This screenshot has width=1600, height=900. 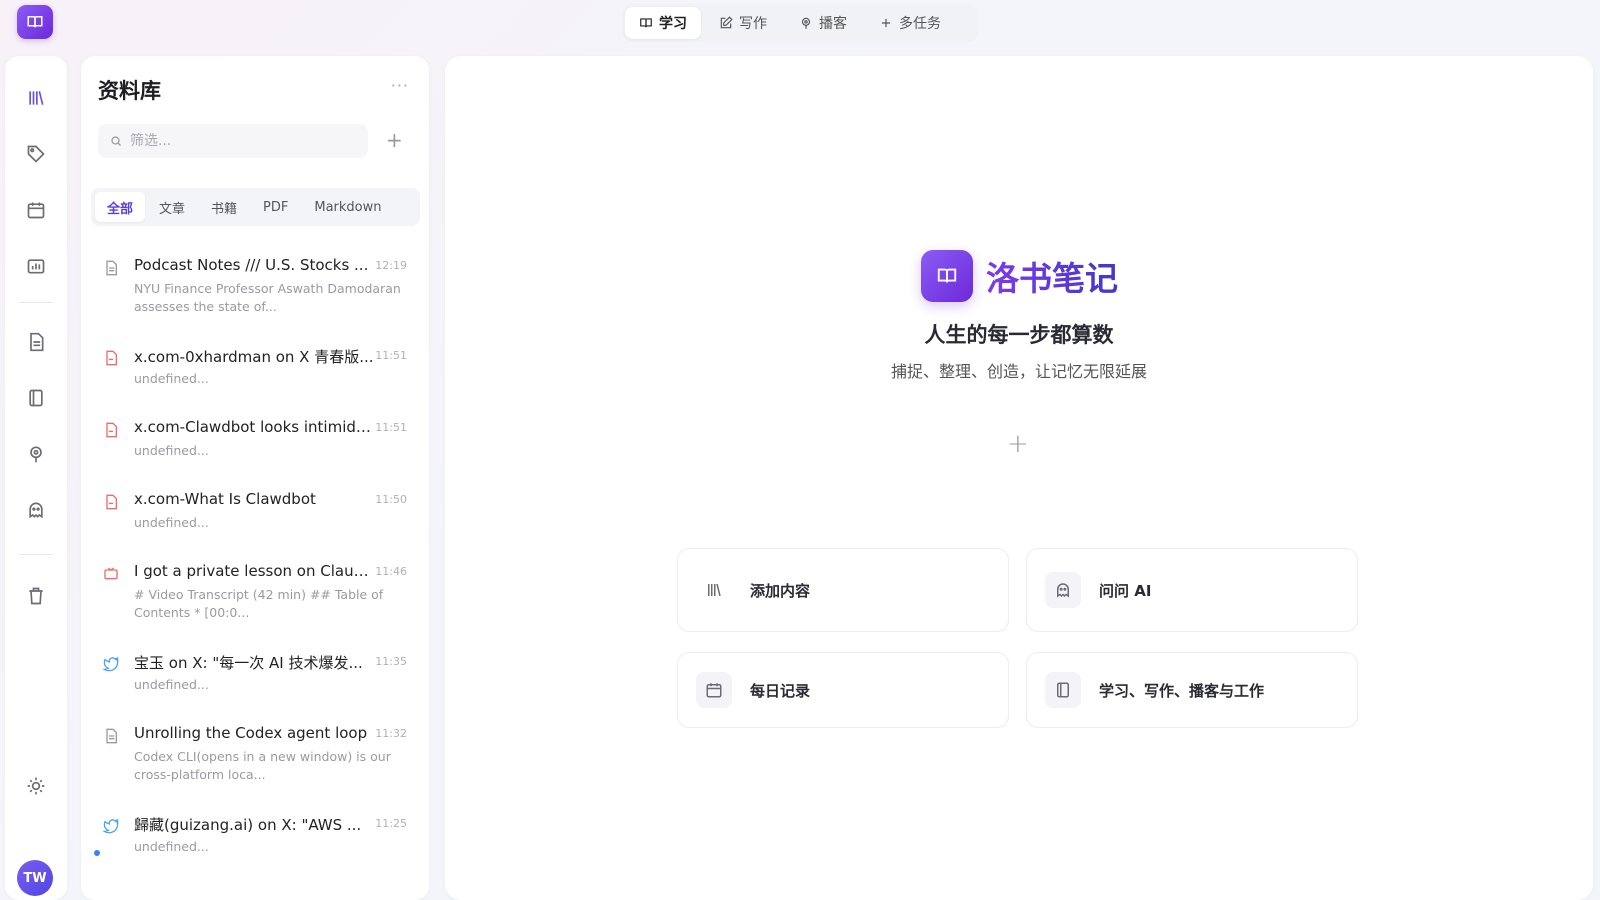 What do you see at coordinates (400, 85) in the screenshot?
I see `more-options-button: ···` at bounding box center [400, 85].